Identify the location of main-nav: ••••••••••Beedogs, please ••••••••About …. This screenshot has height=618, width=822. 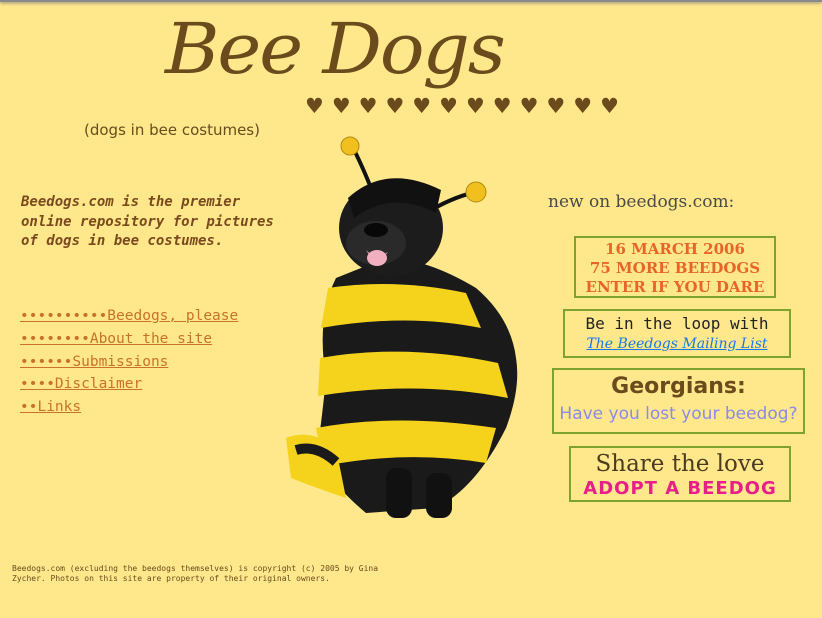
(129, 362).